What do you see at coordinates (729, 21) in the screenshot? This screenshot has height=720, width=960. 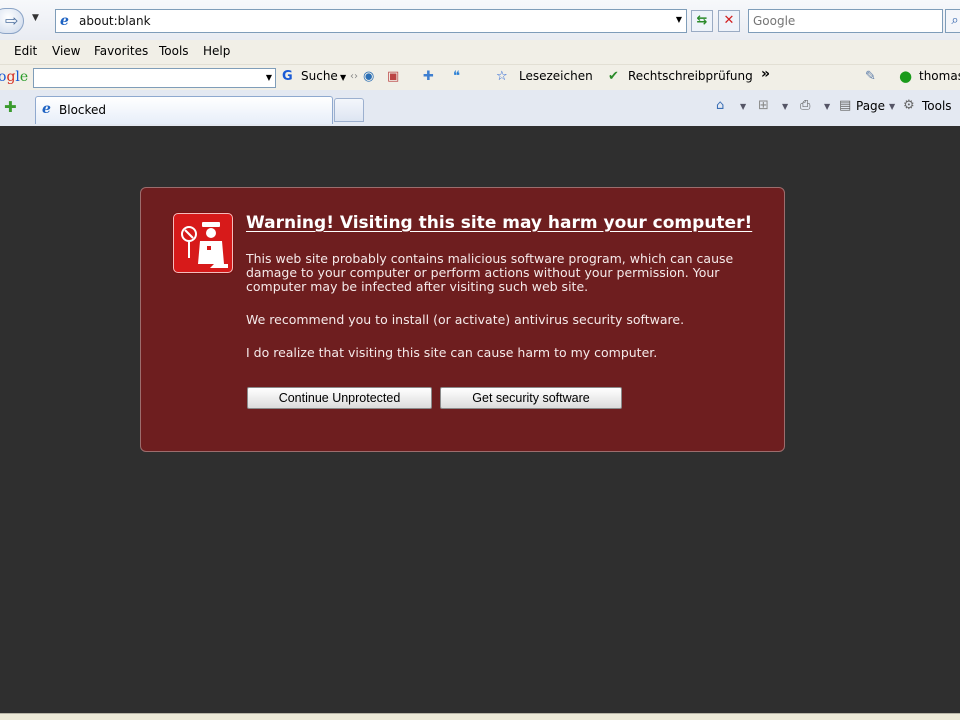 I see `stop-button: ✕` at bounding box center [729, 21].